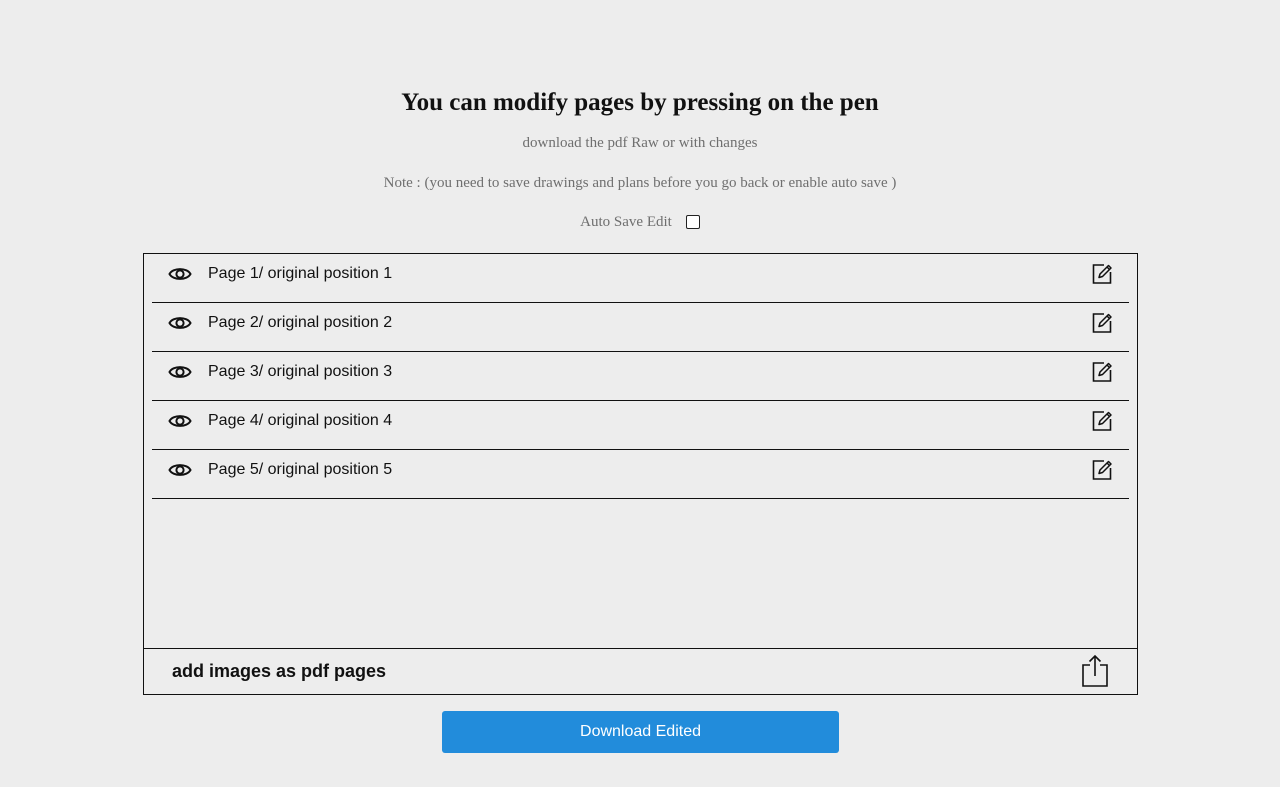 The height and width of the screenshot is (787, 1280). Describe the element at coordinates (640, 327) in the screenshot. I see `page-row: Page 2/ original position 2` at that location.